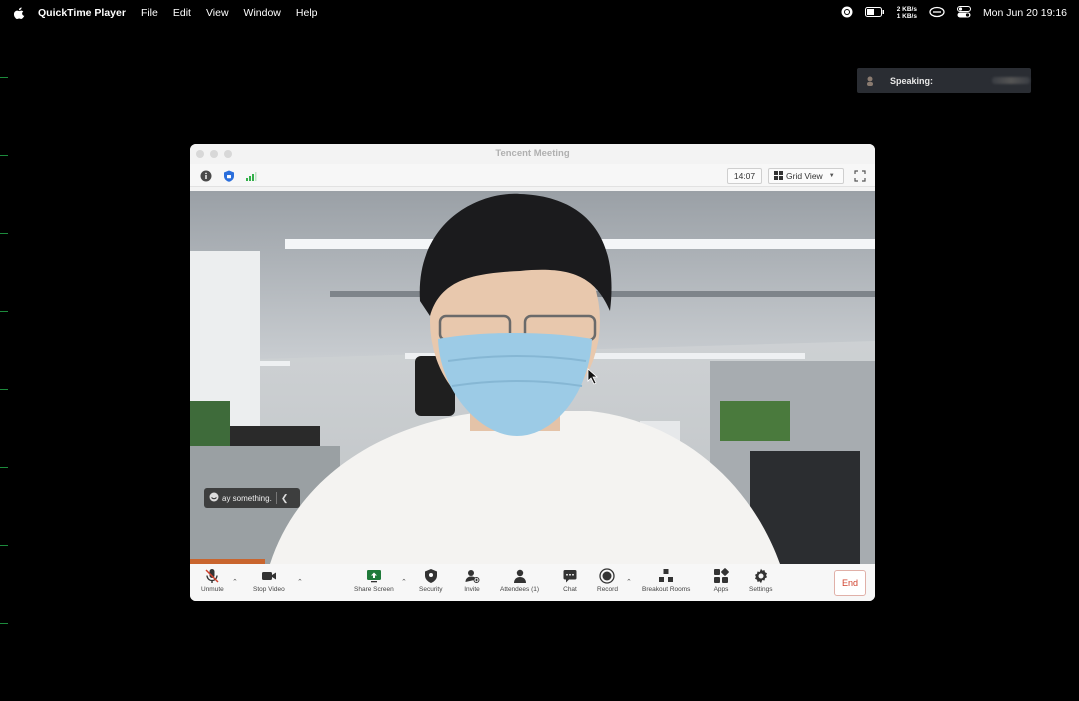  What do you see at coordinates (778, 176) in the screenshot?
I see `grid-icon` at bounding box center [778, 176].